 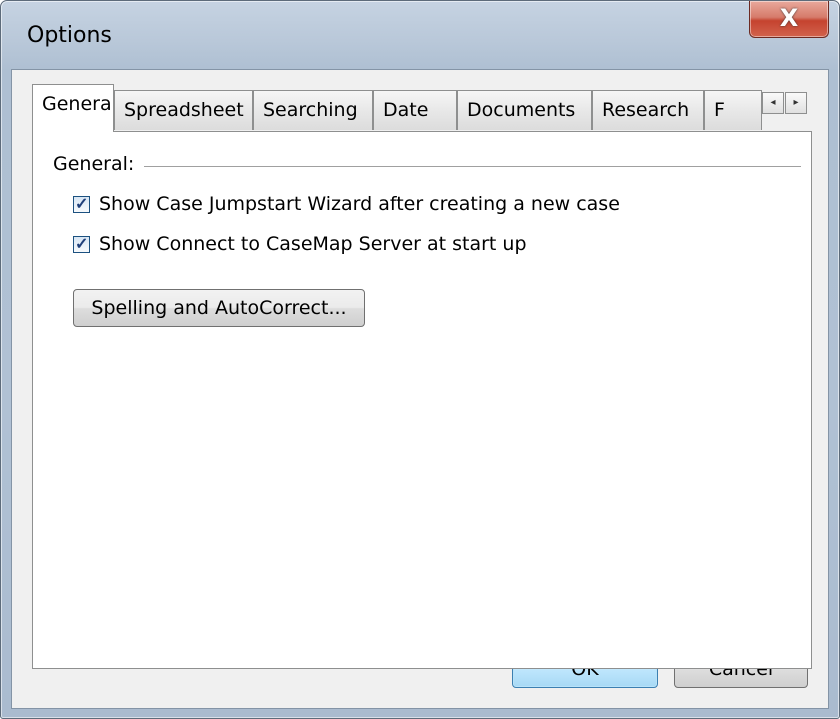 What do you see at coordinates (420, 35) in the screenshot?
I see `title-bar: Options X` at bounding box center [420, 35].